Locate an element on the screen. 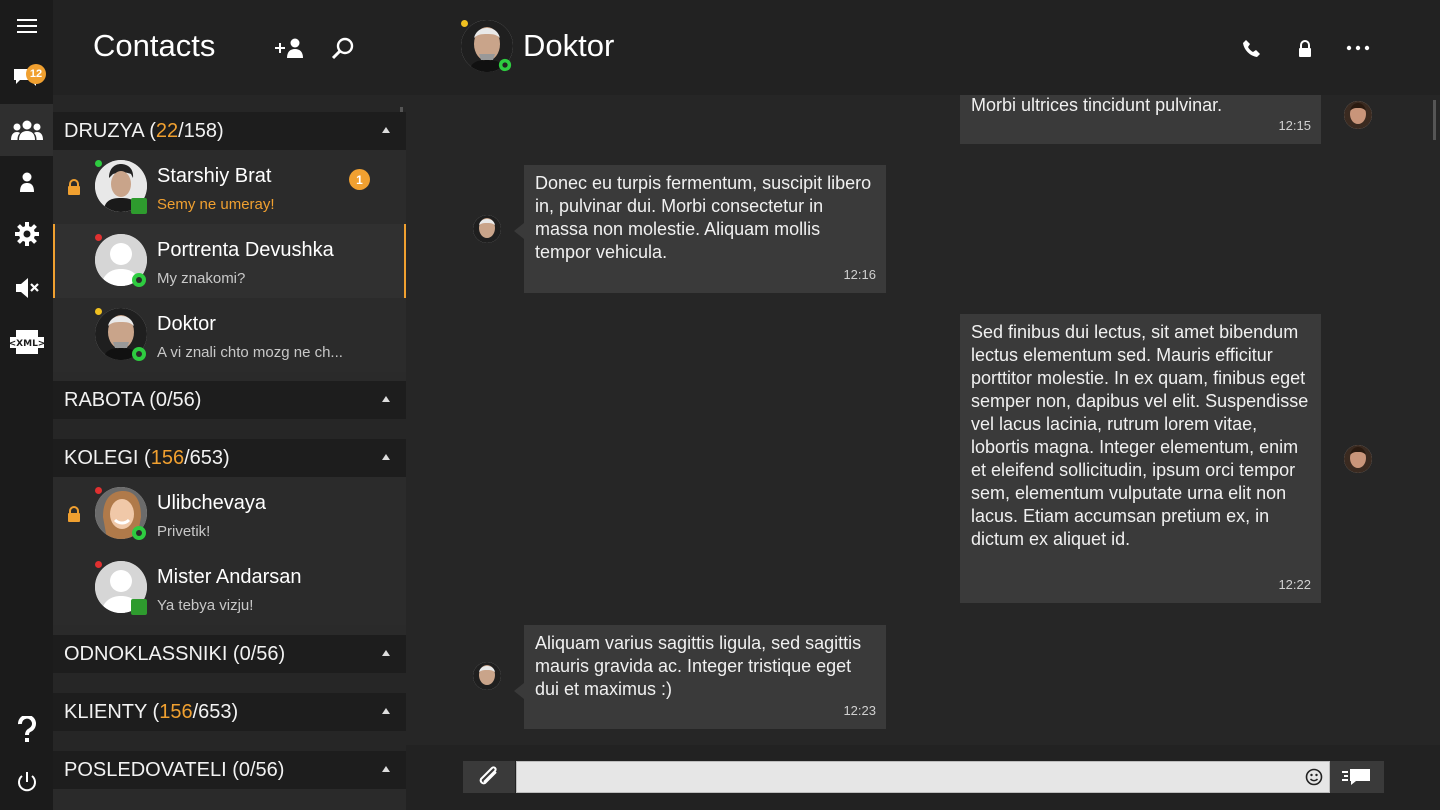 The image size is (1440, 810). add-person-icon is located at coordinates (289, 48).